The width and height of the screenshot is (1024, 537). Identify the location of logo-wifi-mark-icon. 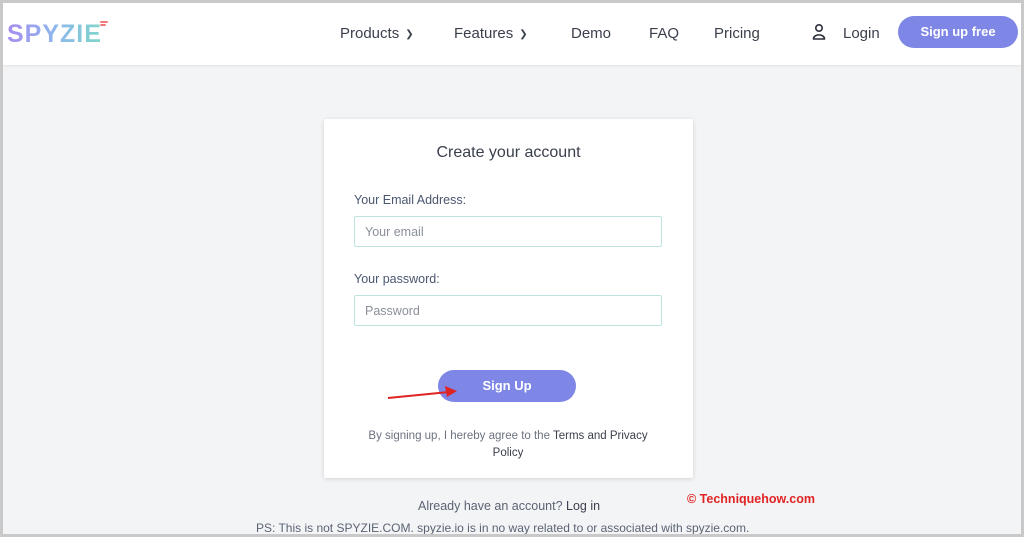
(104, 24).